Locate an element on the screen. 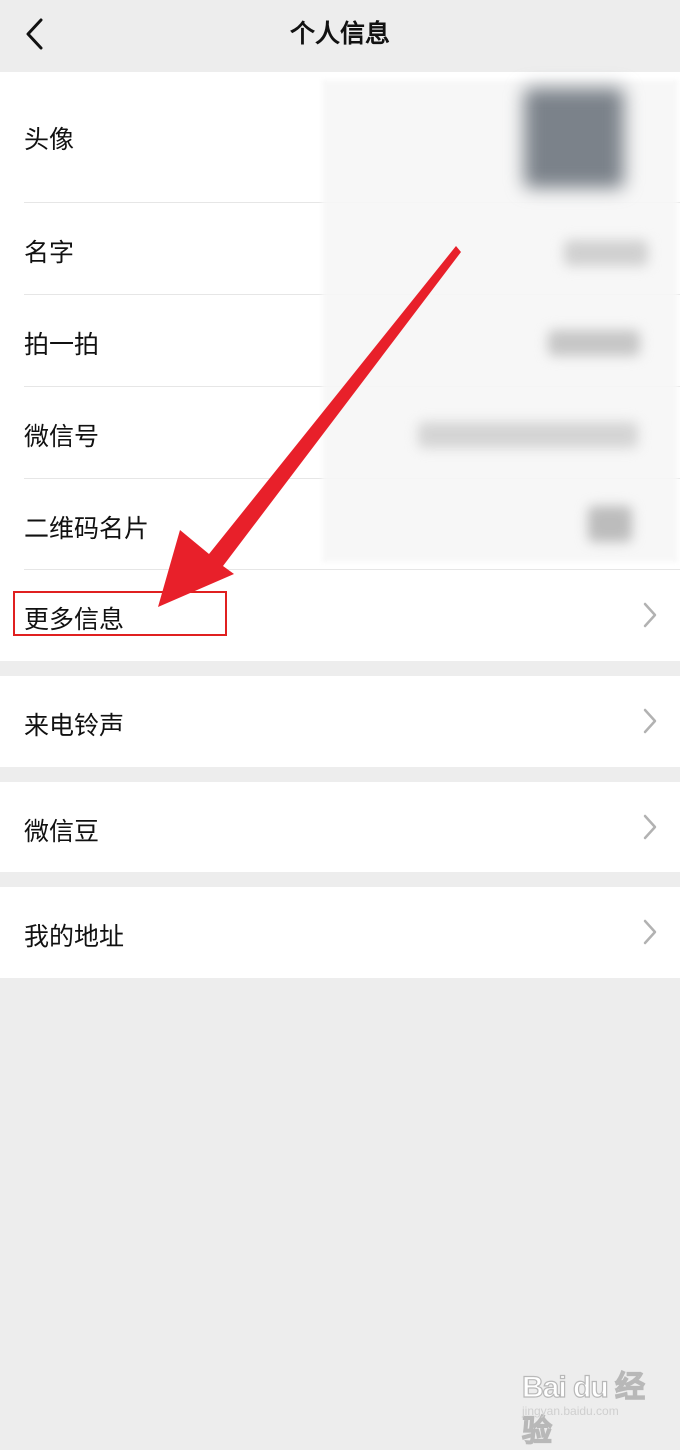 The image size is (680, 1450). beans-group: 微信豆 is located at coordinates (340, 827).